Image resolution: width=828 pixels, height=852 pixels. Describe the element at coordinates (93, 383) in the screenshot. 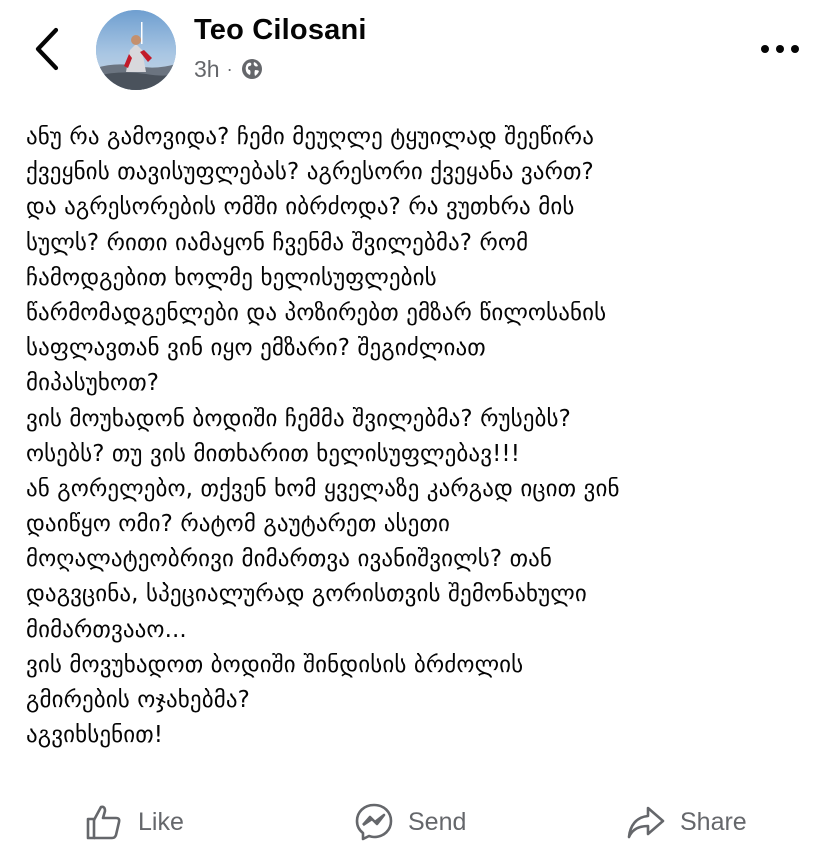

I see `post-text-line: მიპასუხოთ?` at that location.